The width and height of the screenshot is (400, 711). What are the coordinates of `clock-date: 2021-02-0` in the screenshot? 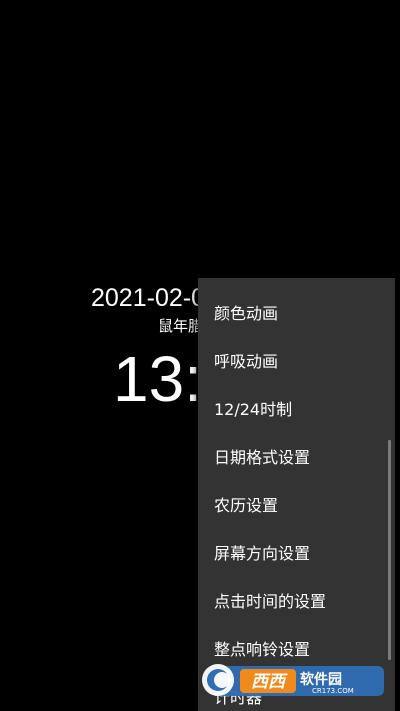 It's located at (148, 298).